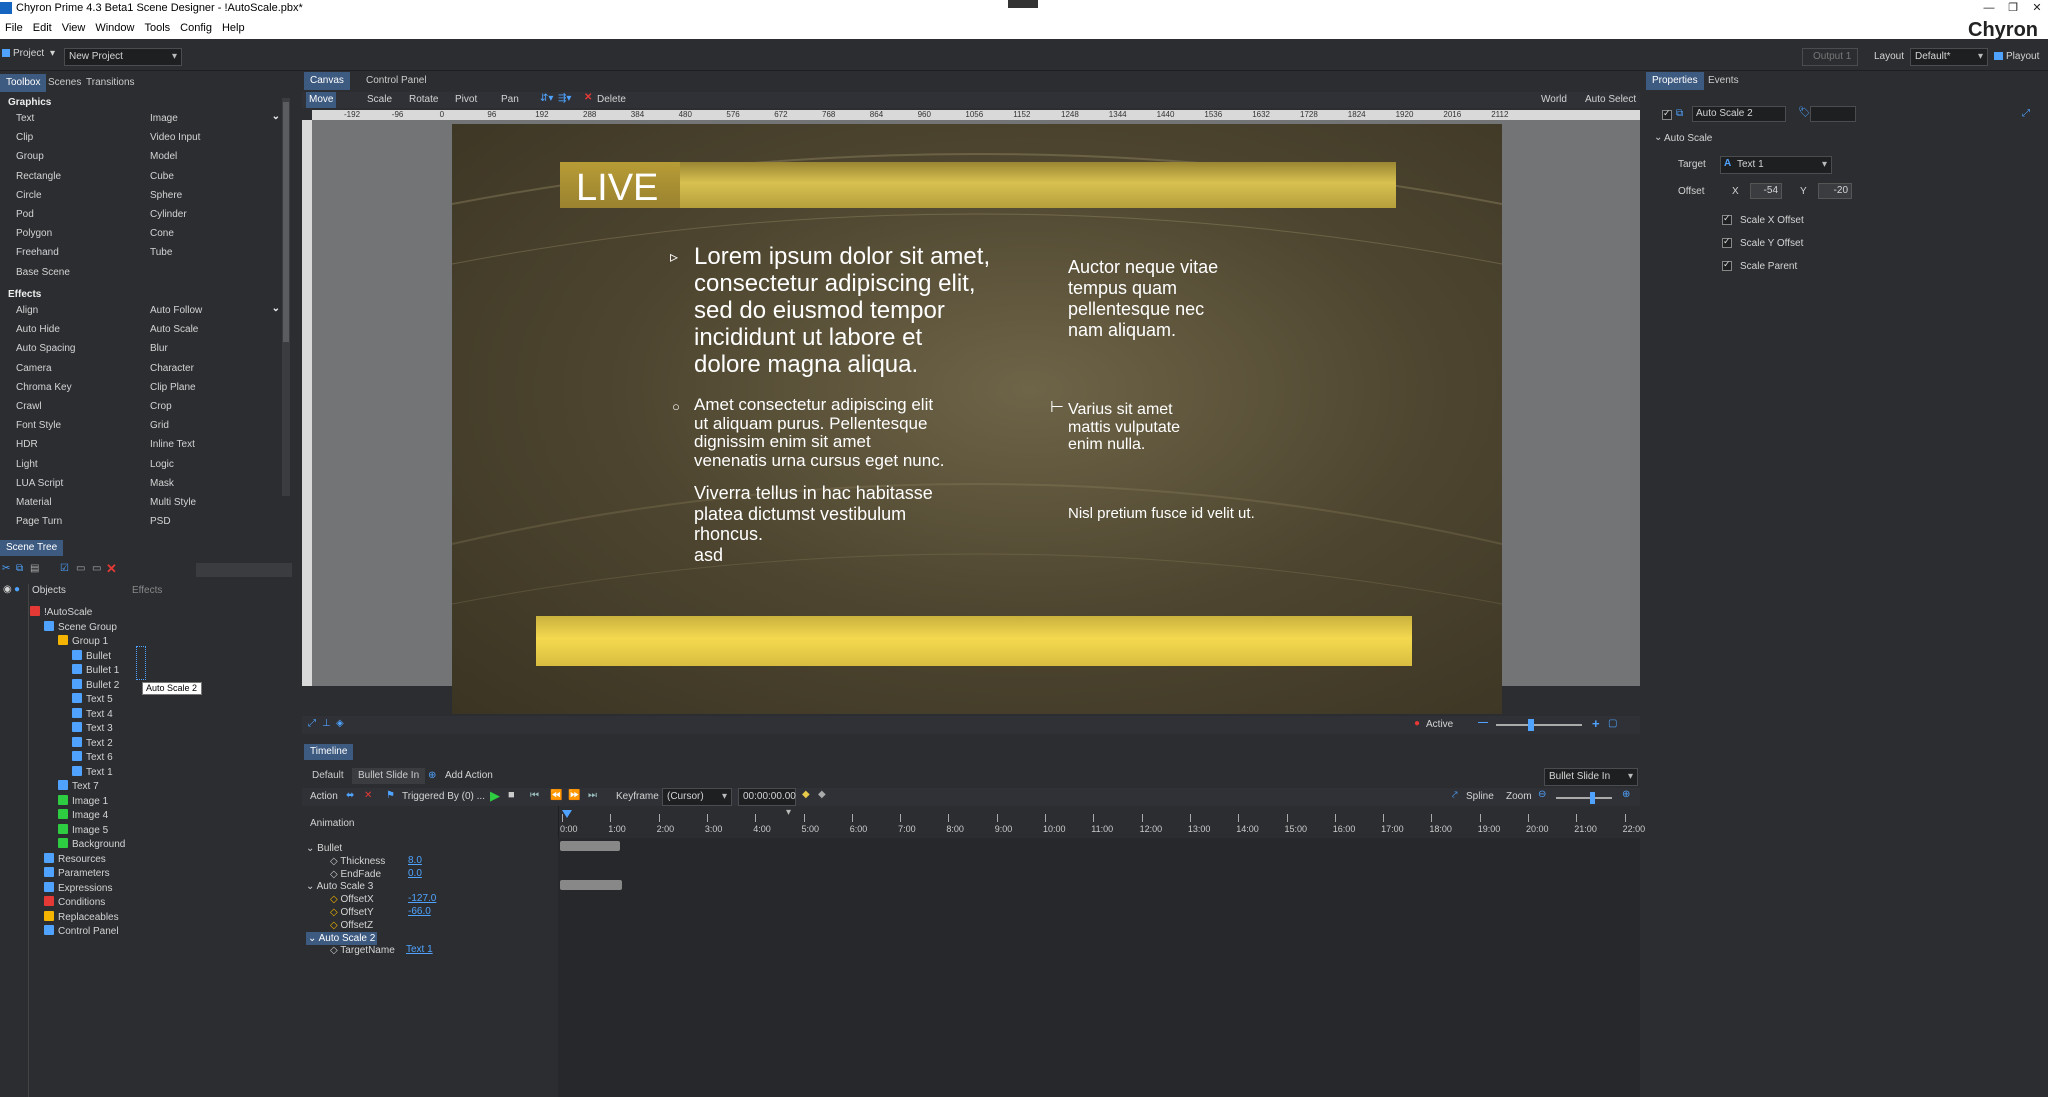  I want to click on tree-item-group-1: Group 1, so click(83, 642).